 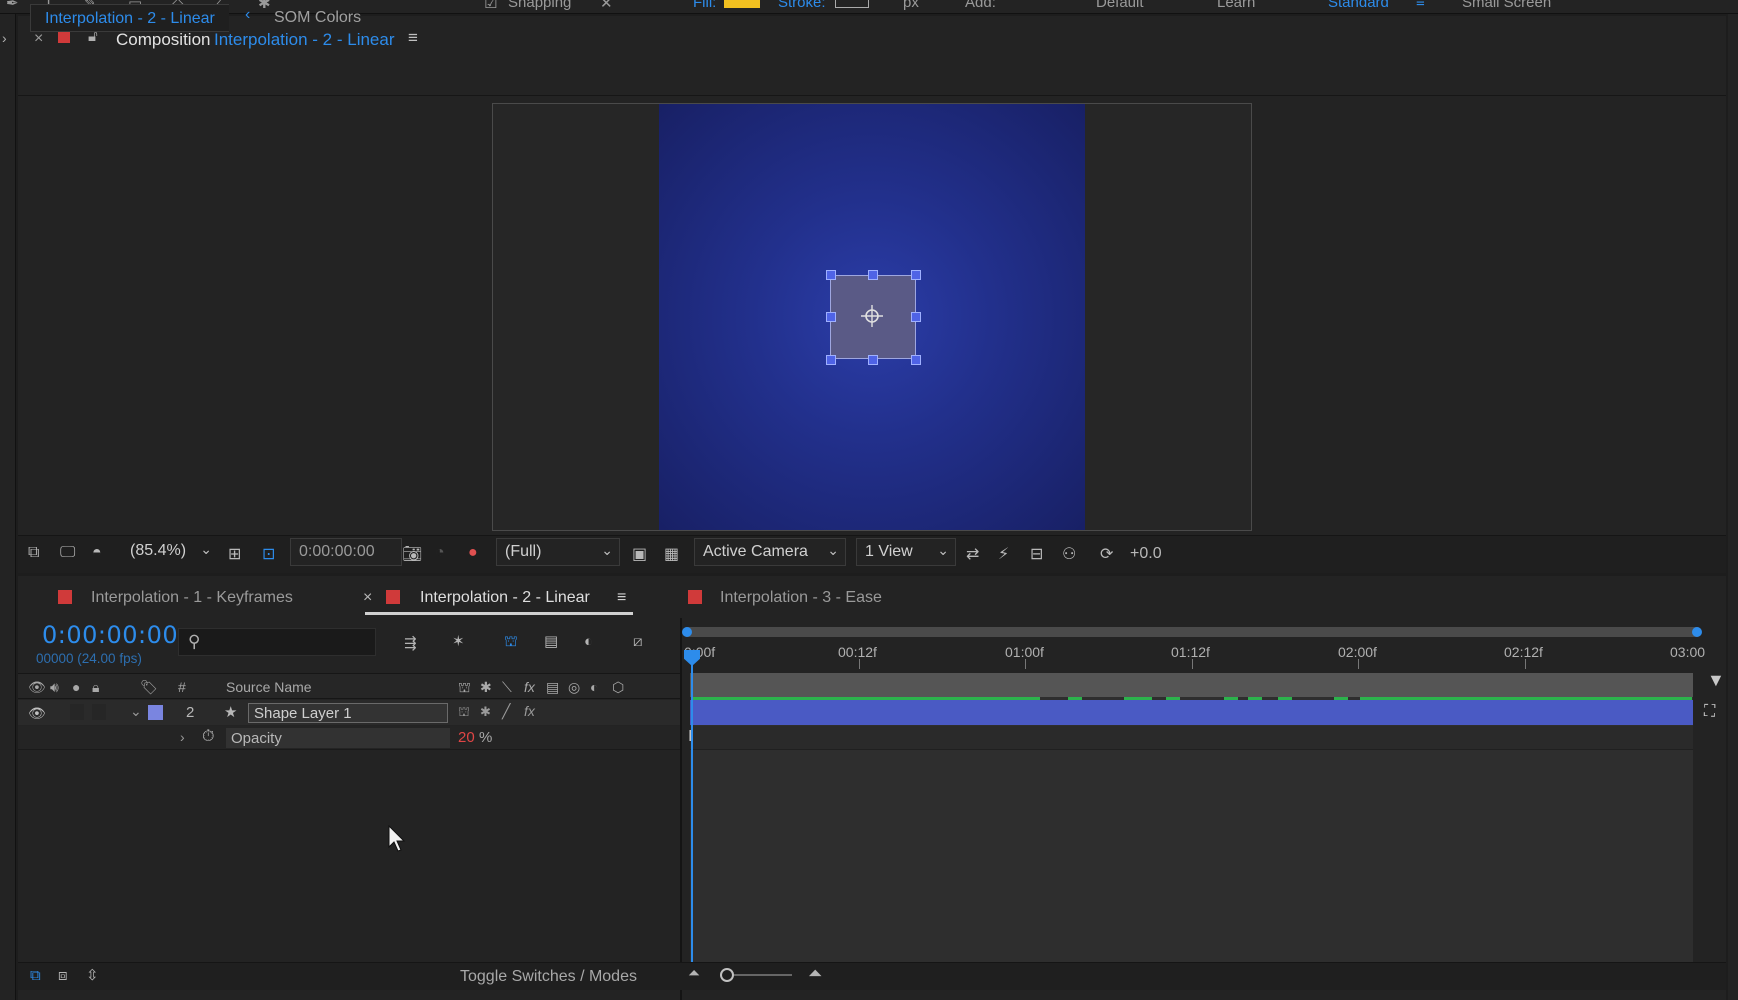 I want to click on lock-switch-icon: 🔒︎, so click(x=95, y=687).